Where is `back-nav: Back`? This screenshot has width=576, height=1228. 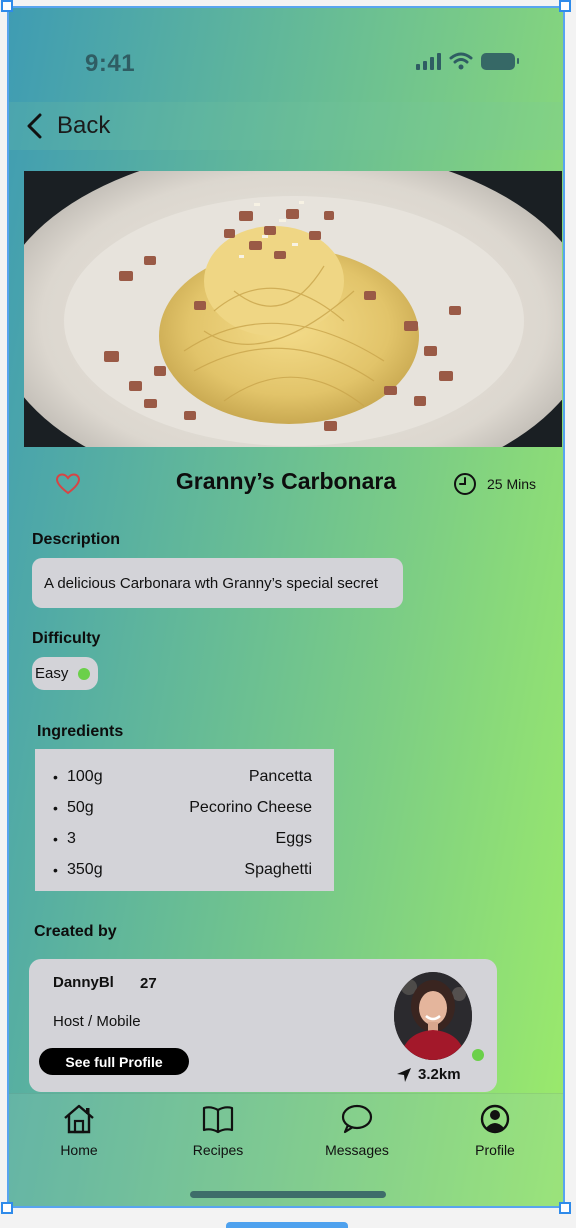 back-nav: Back is located at coordinates (286, 126).